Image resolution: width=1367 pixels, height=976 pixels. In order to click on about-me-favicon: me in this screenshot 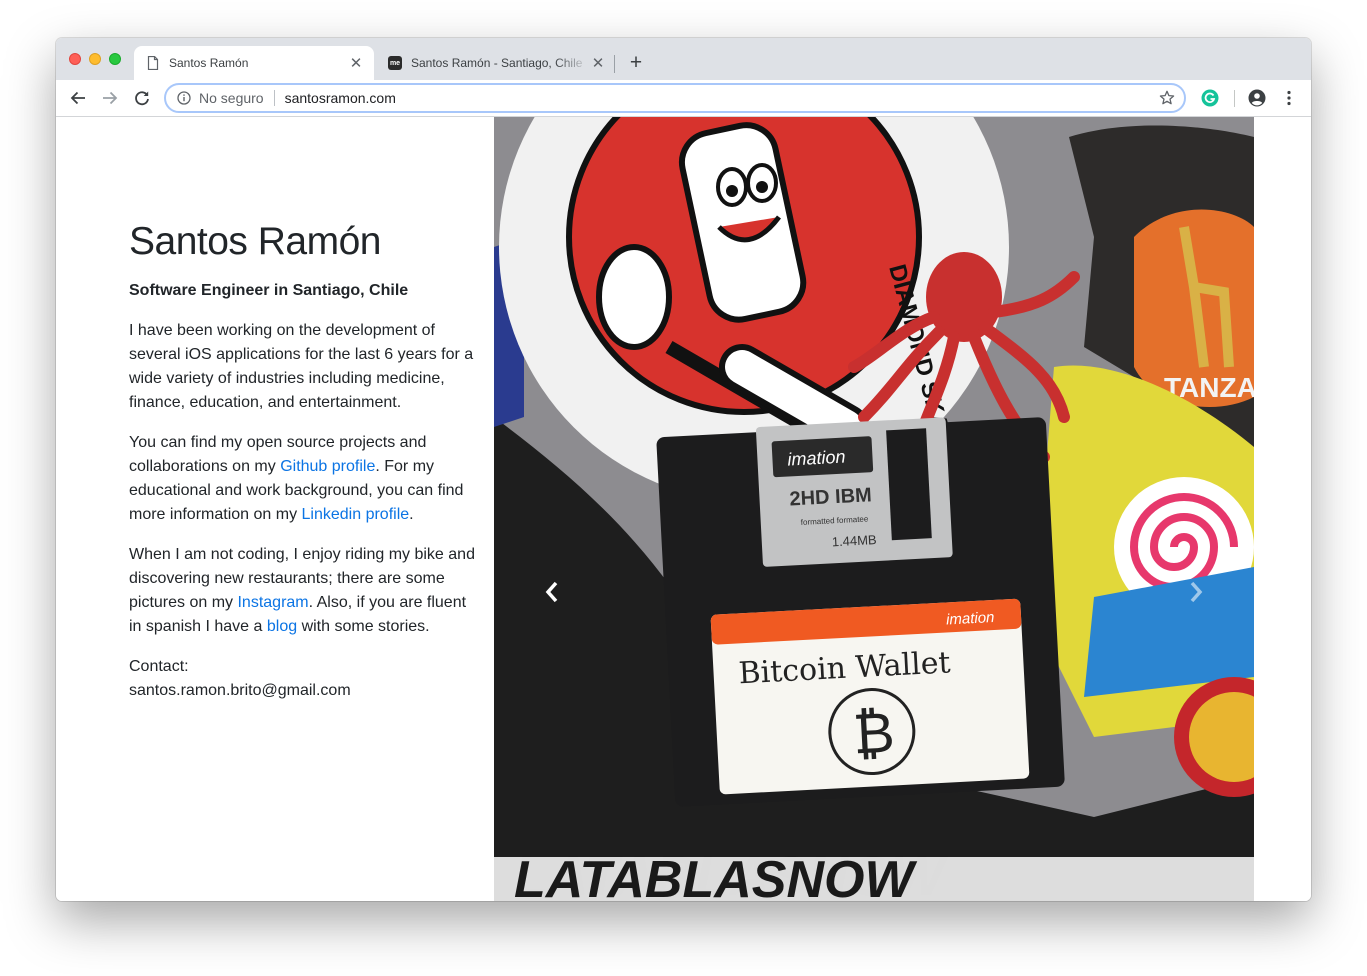, I will do `click(395, 63)`.